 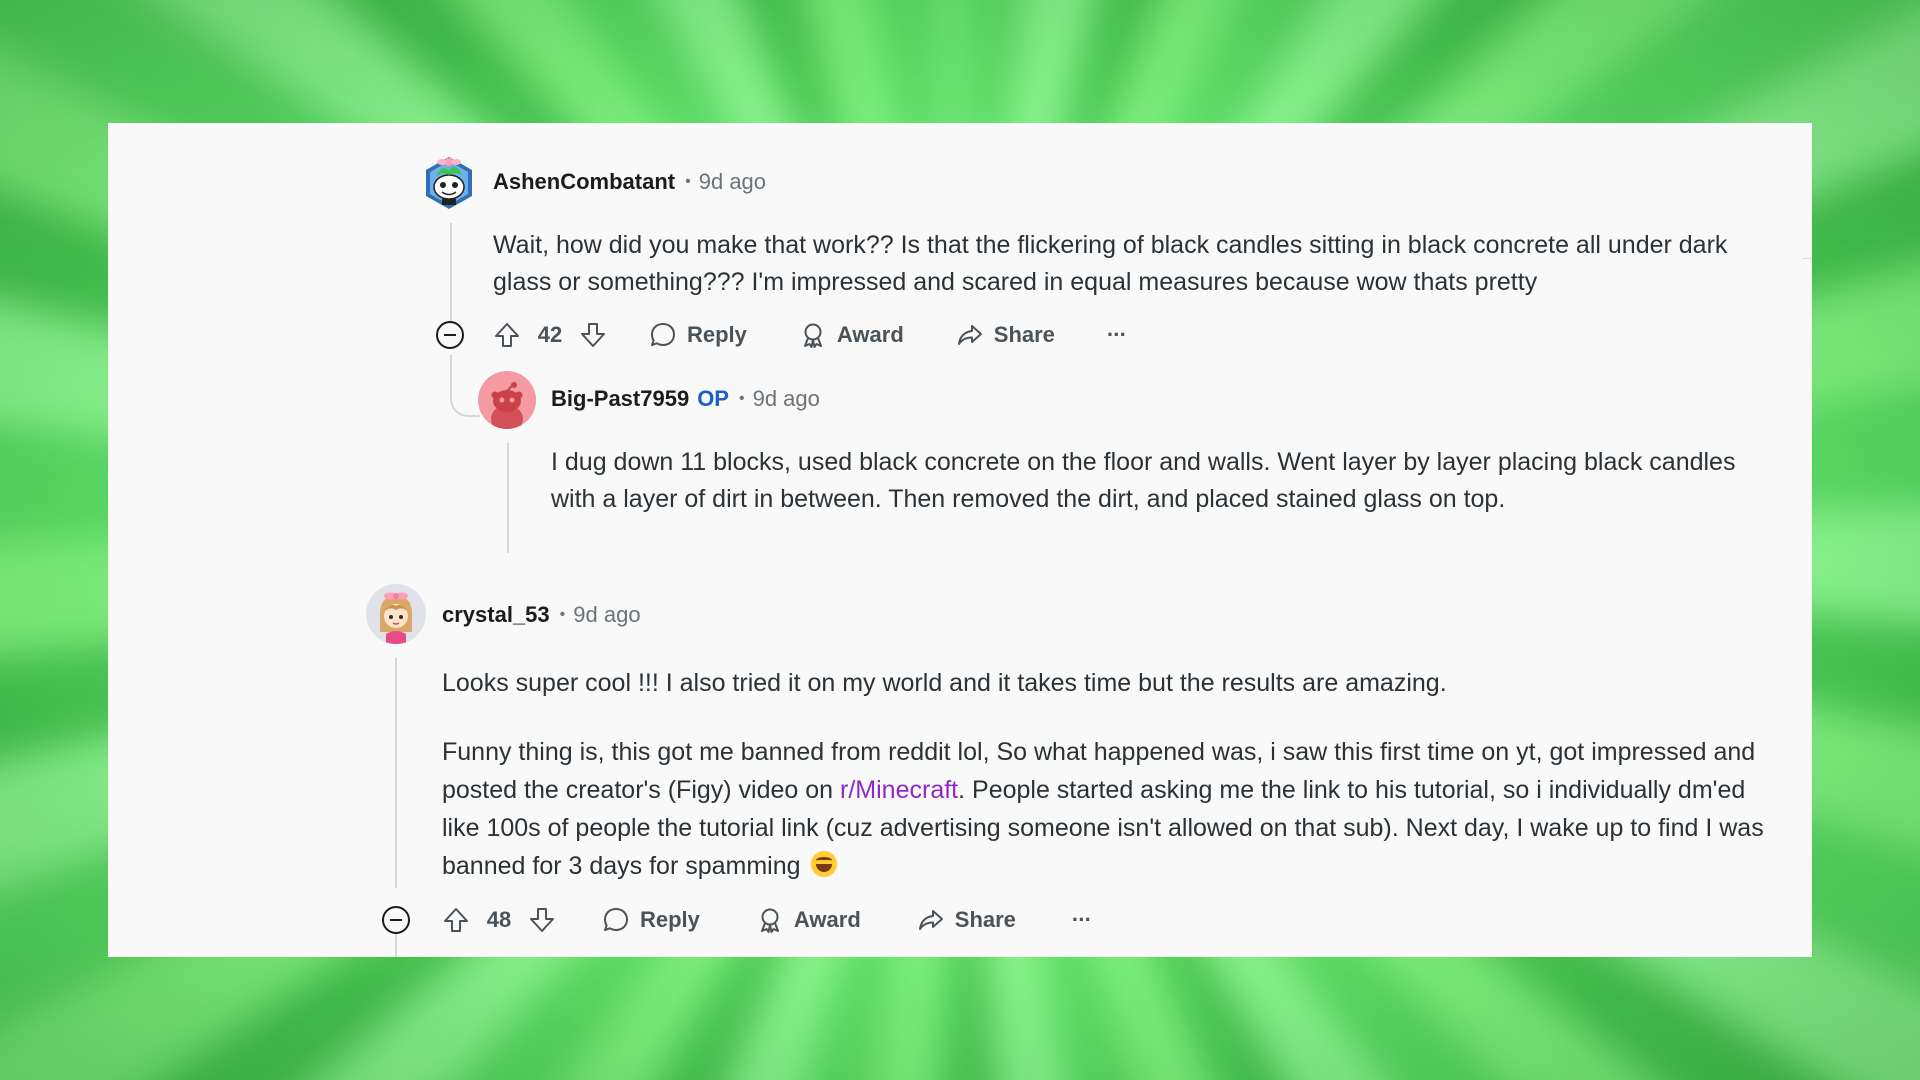 I want to click on vote-group: 42, so click(x=550, y=335).